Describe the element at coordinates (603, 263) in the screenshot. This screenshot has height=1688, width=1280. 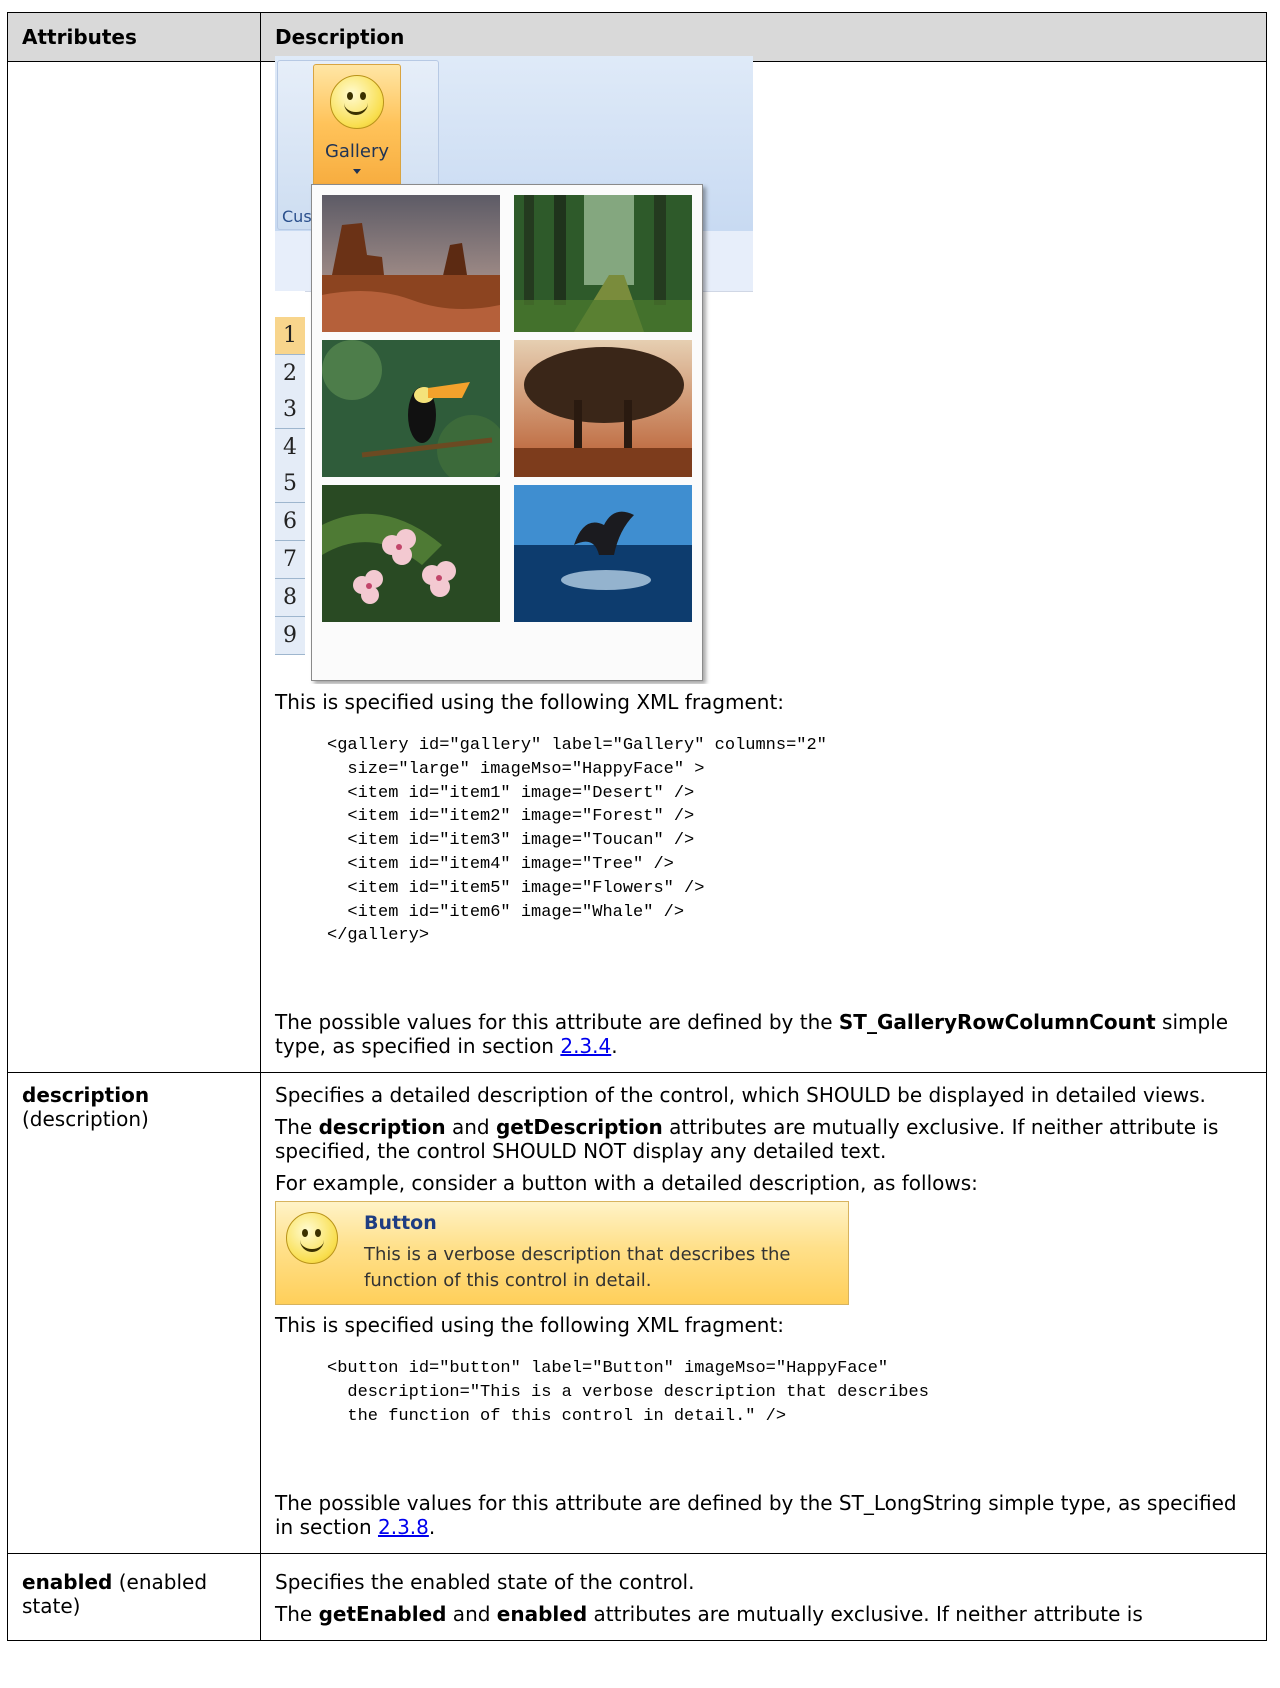
I see `gallery-item-forest` at that location.